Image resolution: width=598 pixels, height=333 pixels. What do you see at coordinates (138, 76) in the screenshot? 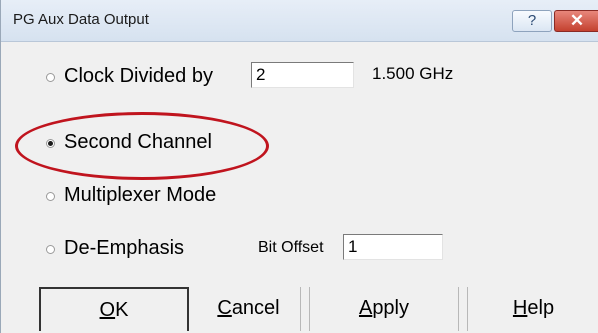
I see `radio-label-clock-divided: Clock Divided by` at bounding box center [138, 76].